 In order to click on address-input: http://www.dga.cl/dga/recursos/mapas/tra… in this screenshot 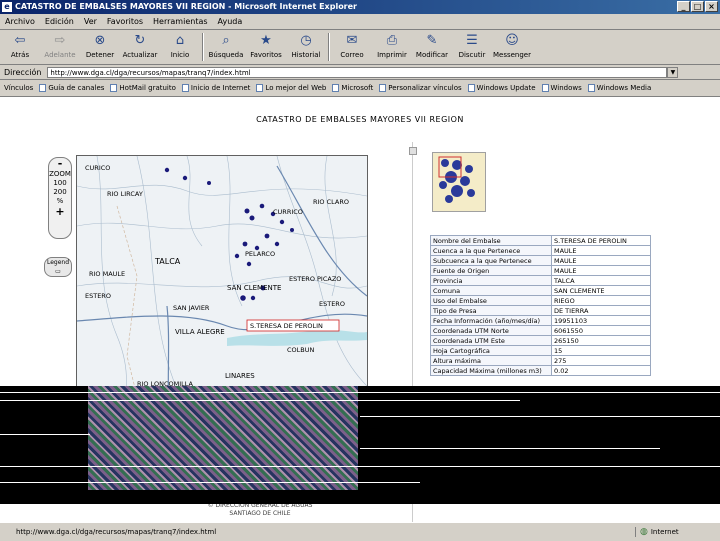, I will do `click(357, 72)`.